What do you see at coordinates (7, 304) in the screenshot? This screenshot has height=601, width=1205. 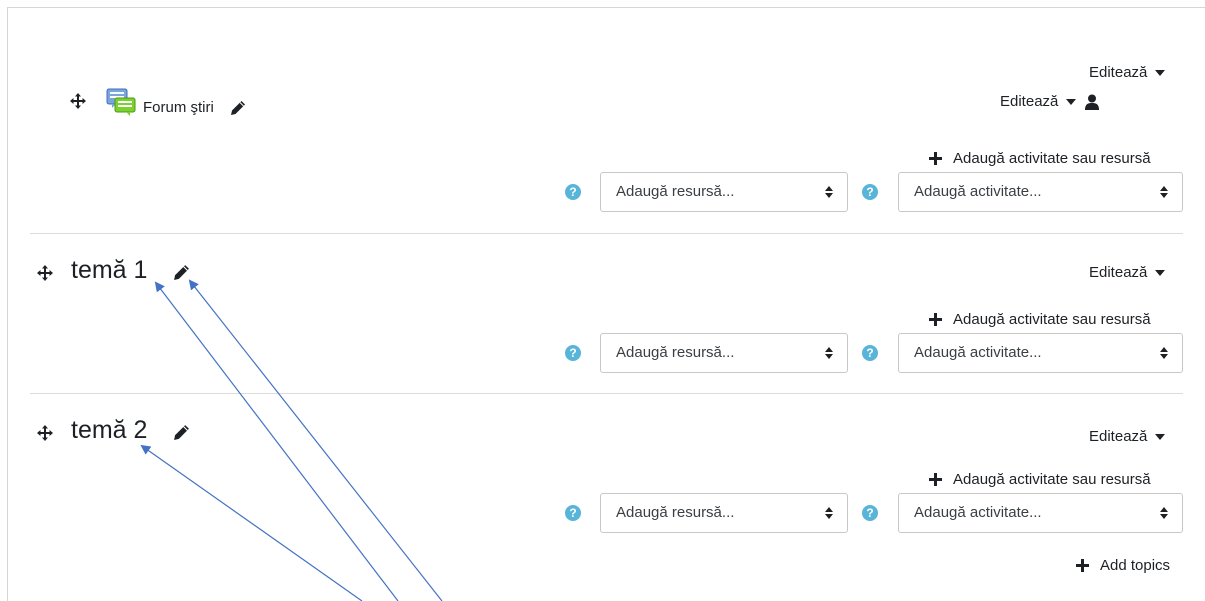 I see `frame-left-border` at bounding box center [7, 304].